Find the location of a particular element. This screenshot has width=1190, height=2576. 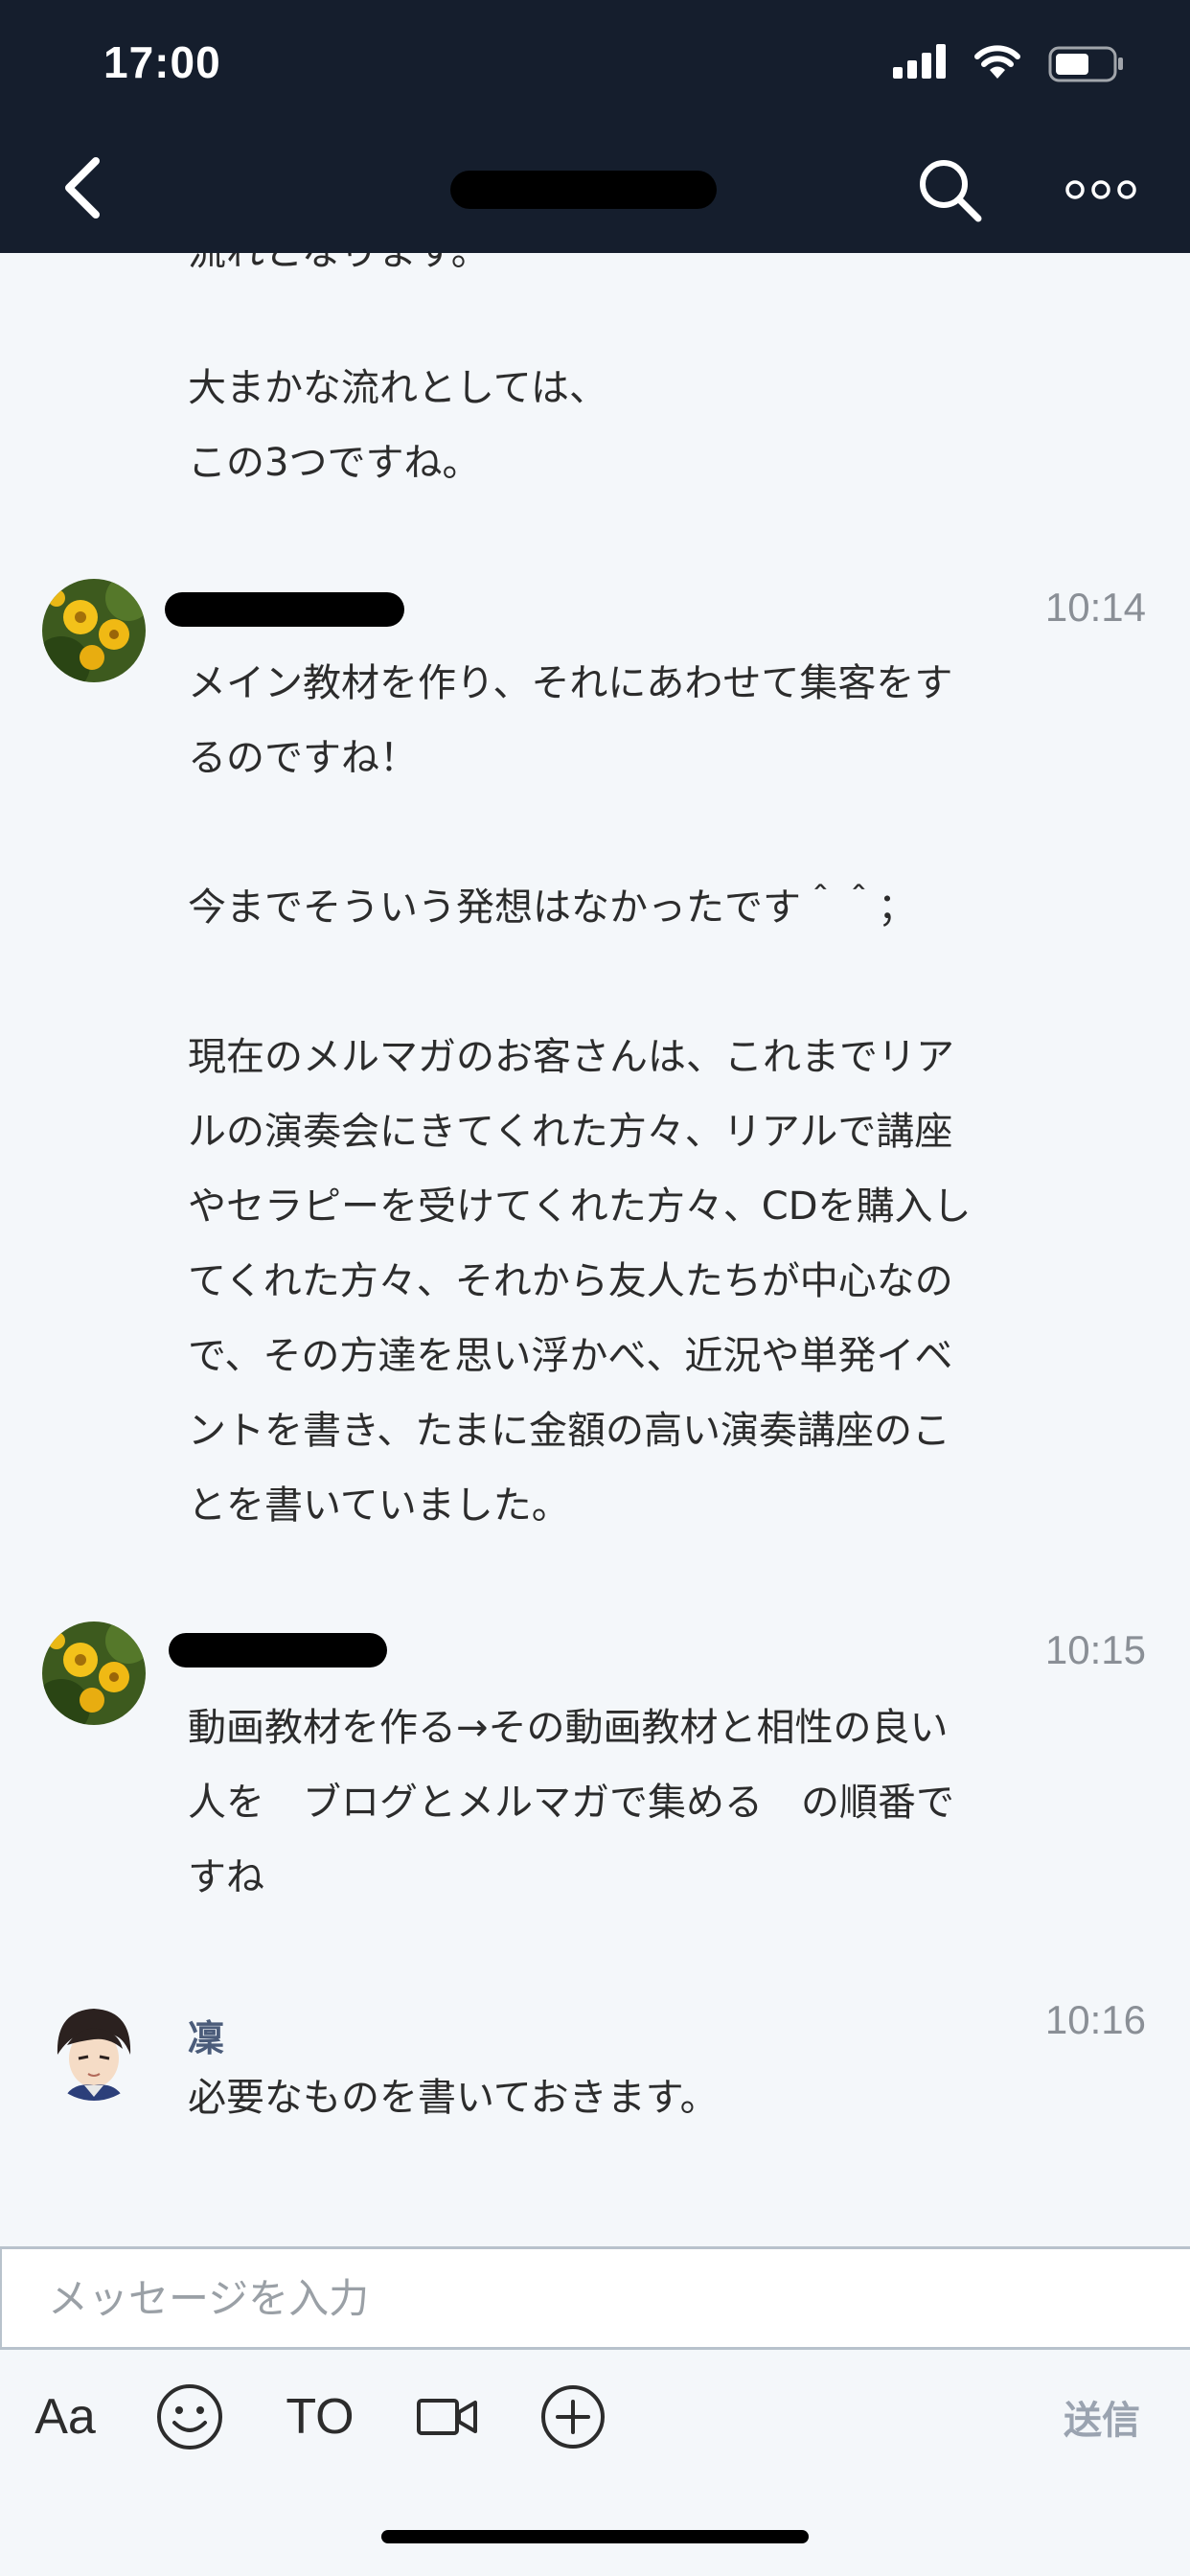

compose-toolbar: Aa TO 送信 is located at coordinates (595, 2417).